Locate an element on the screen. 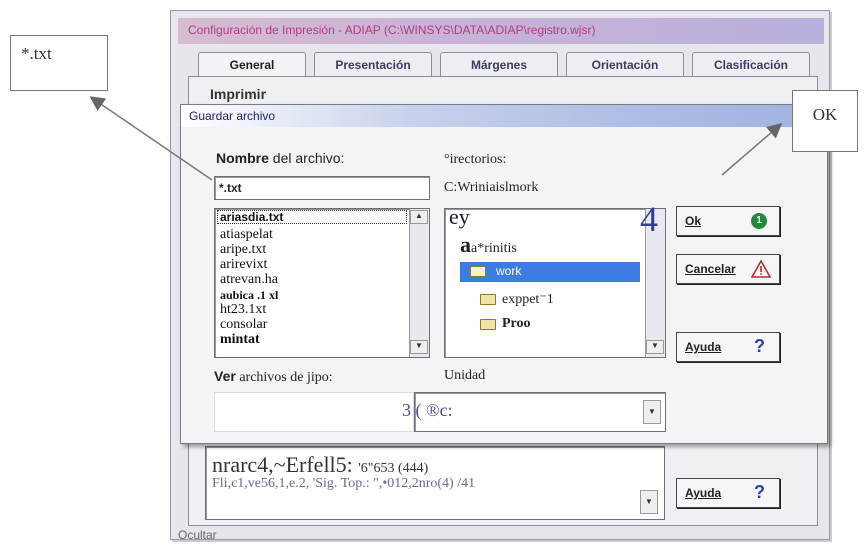 This screenshot has height=547, width=864. callout-arrows is located at coordinates (436, 138).